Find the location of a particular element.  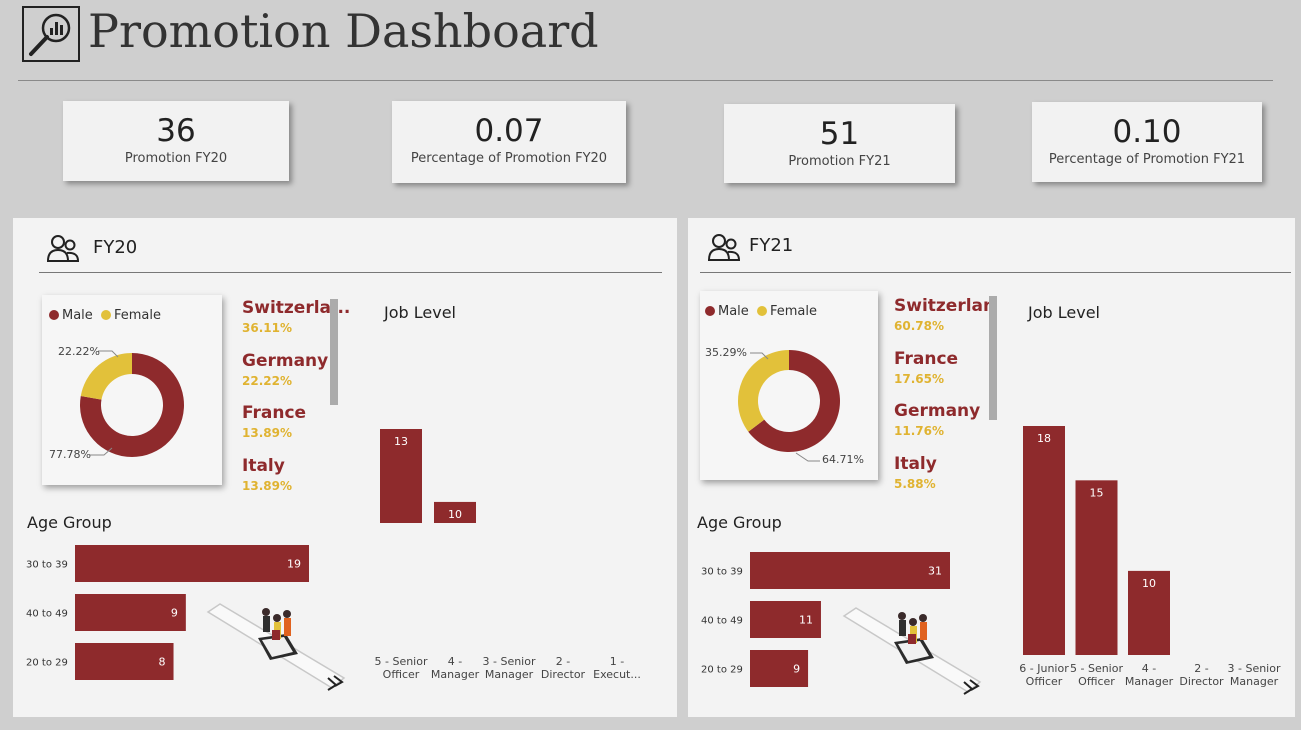

kpi-label: Percentage of Promotion FY20 is located at coordinates (509, 158).